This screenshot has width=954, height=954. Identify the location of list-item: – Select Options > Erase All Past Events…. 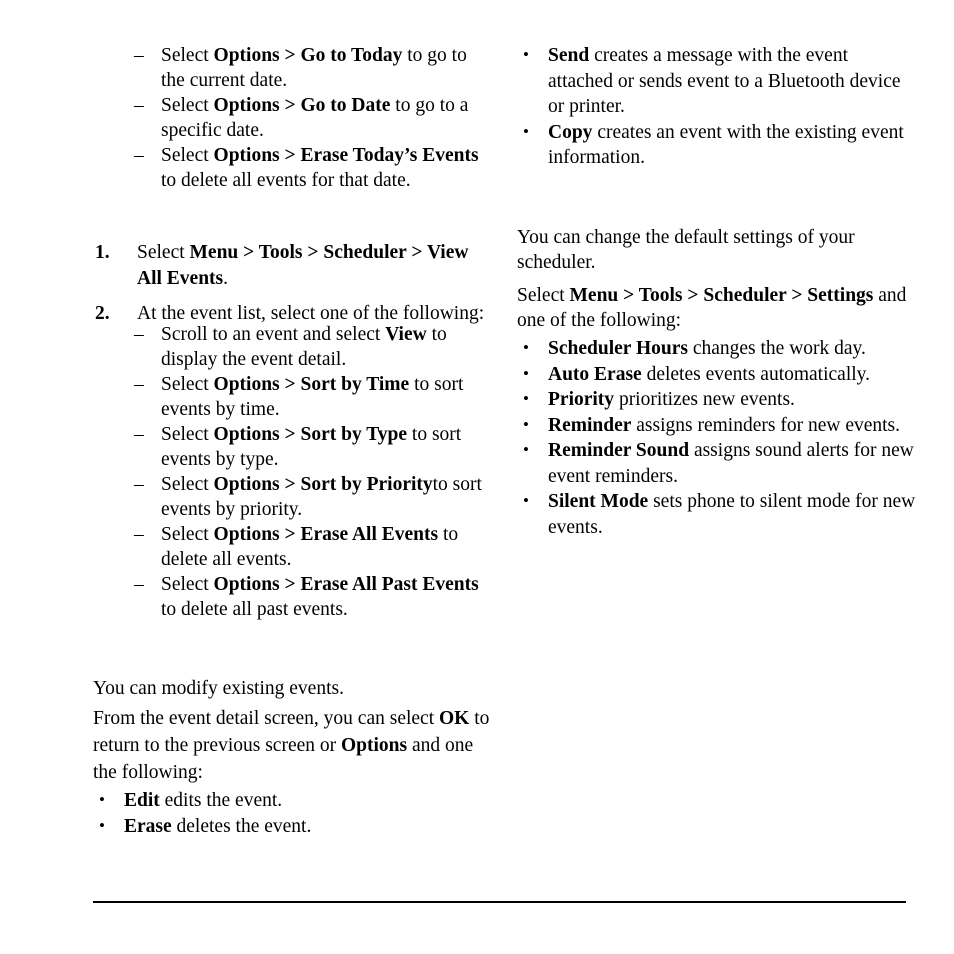
(293, 597).